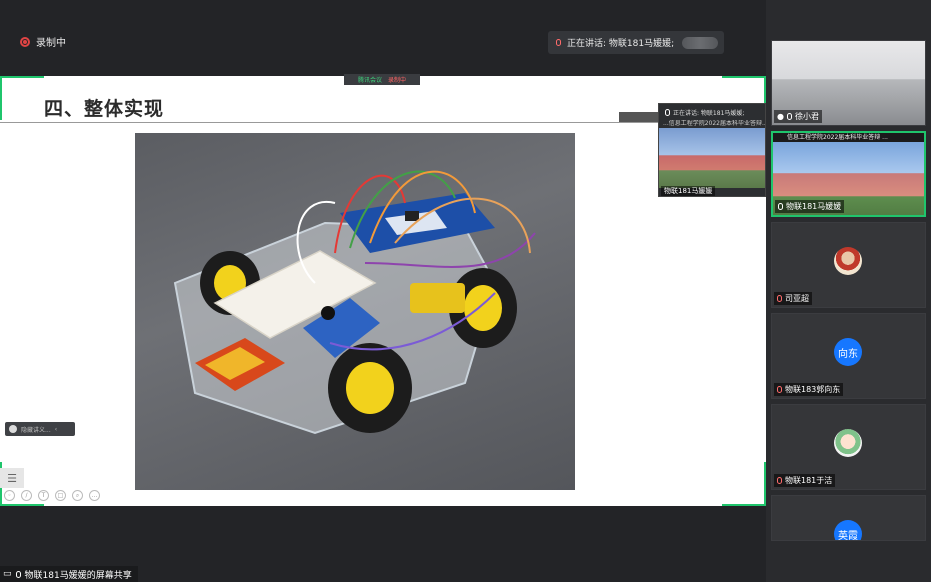 The width and height of the screenshot is (931, 582). What do you see at coordinates (77, 495) in the screenshot?
I see `zoom-tool-icon: ⌕` at bounding box center [77, 495].